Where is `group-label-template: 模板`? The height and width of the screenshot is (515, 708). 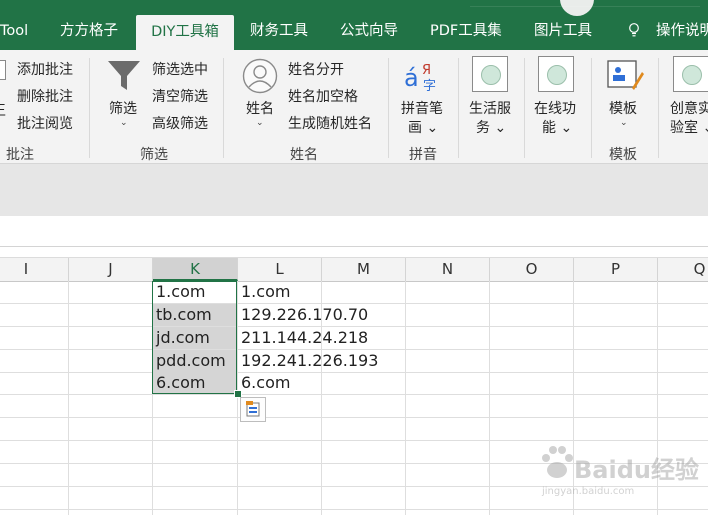 group-label-template: 模板 is located at coordinates (623, 155).